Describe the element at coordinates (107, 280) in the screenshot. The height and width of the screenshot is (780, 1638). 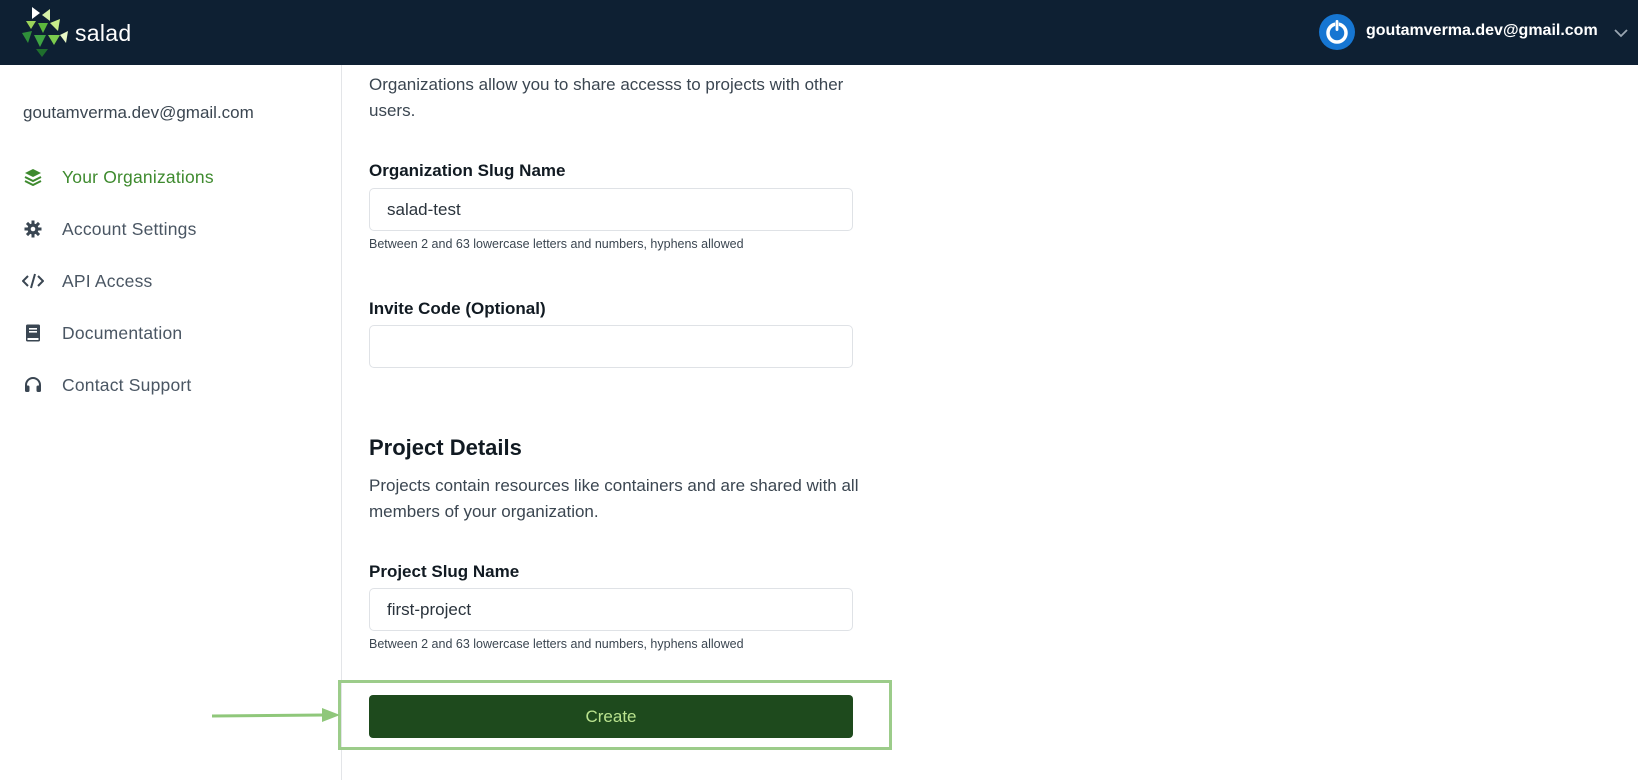
I see `sidebar-item-label: API Access` at that location.